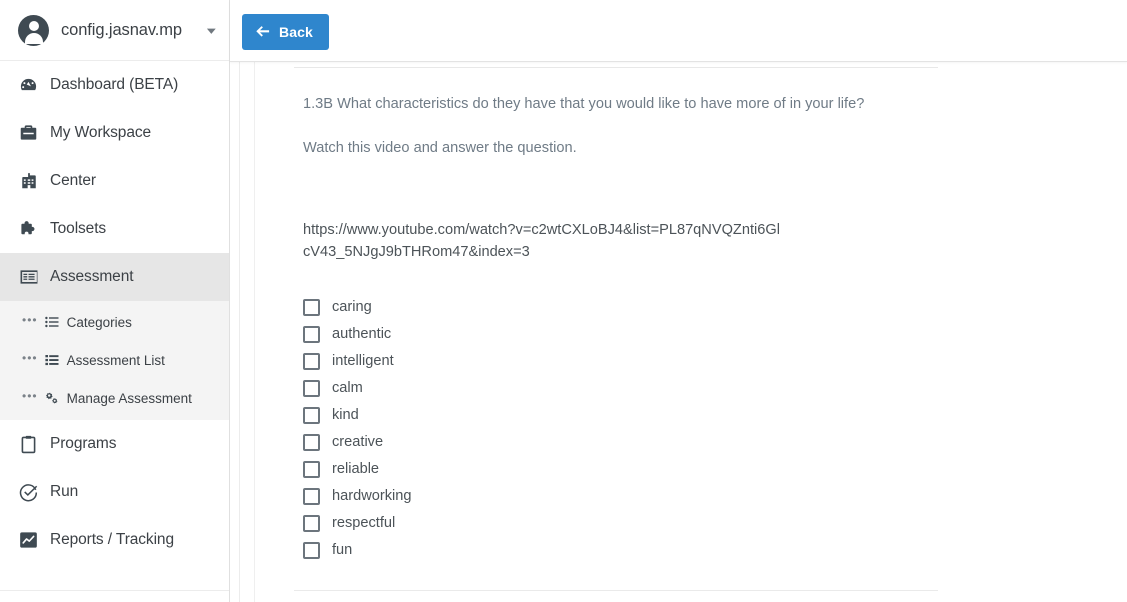 The image size is (1127, 602). What do you see at coordinates (352, 307) in the screenshot?
I see `option-label: caring` at bounding box center [352, 307].